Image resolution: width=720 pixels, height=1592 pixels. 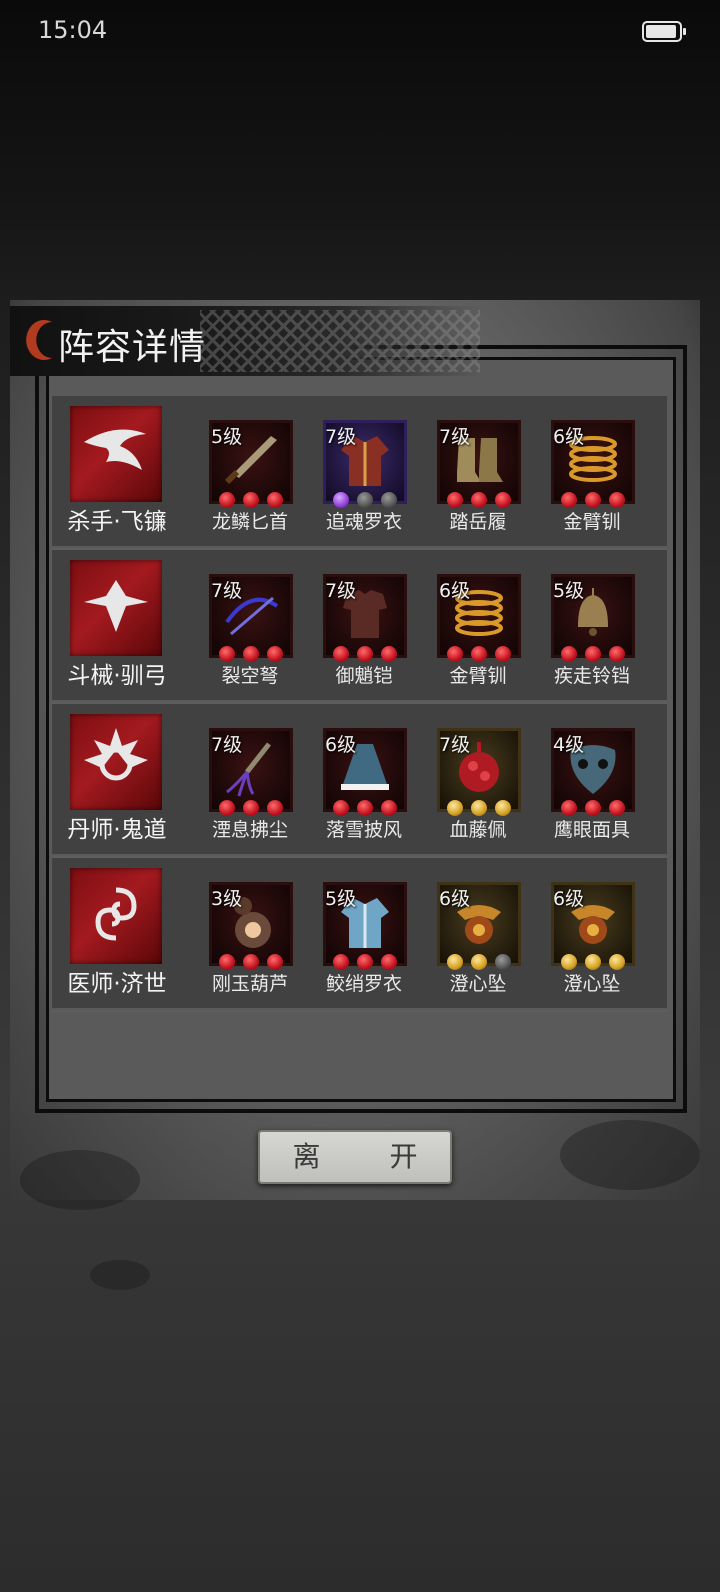 I want to click on equipment-name: 鲛绡罗衣, so click(x=363, y=984).